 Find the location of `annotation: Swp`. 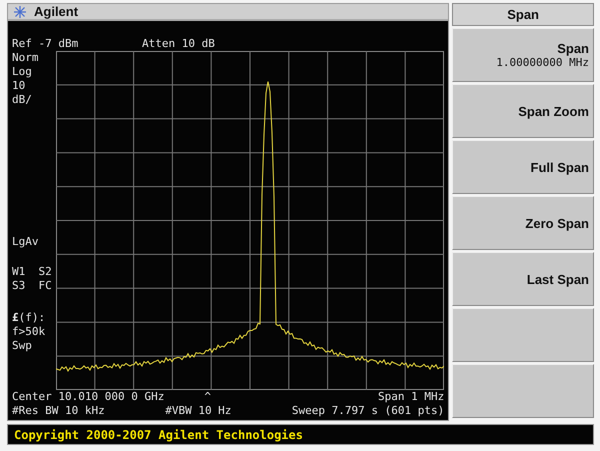

annotation: Swp is located at coordinates (22, 346).